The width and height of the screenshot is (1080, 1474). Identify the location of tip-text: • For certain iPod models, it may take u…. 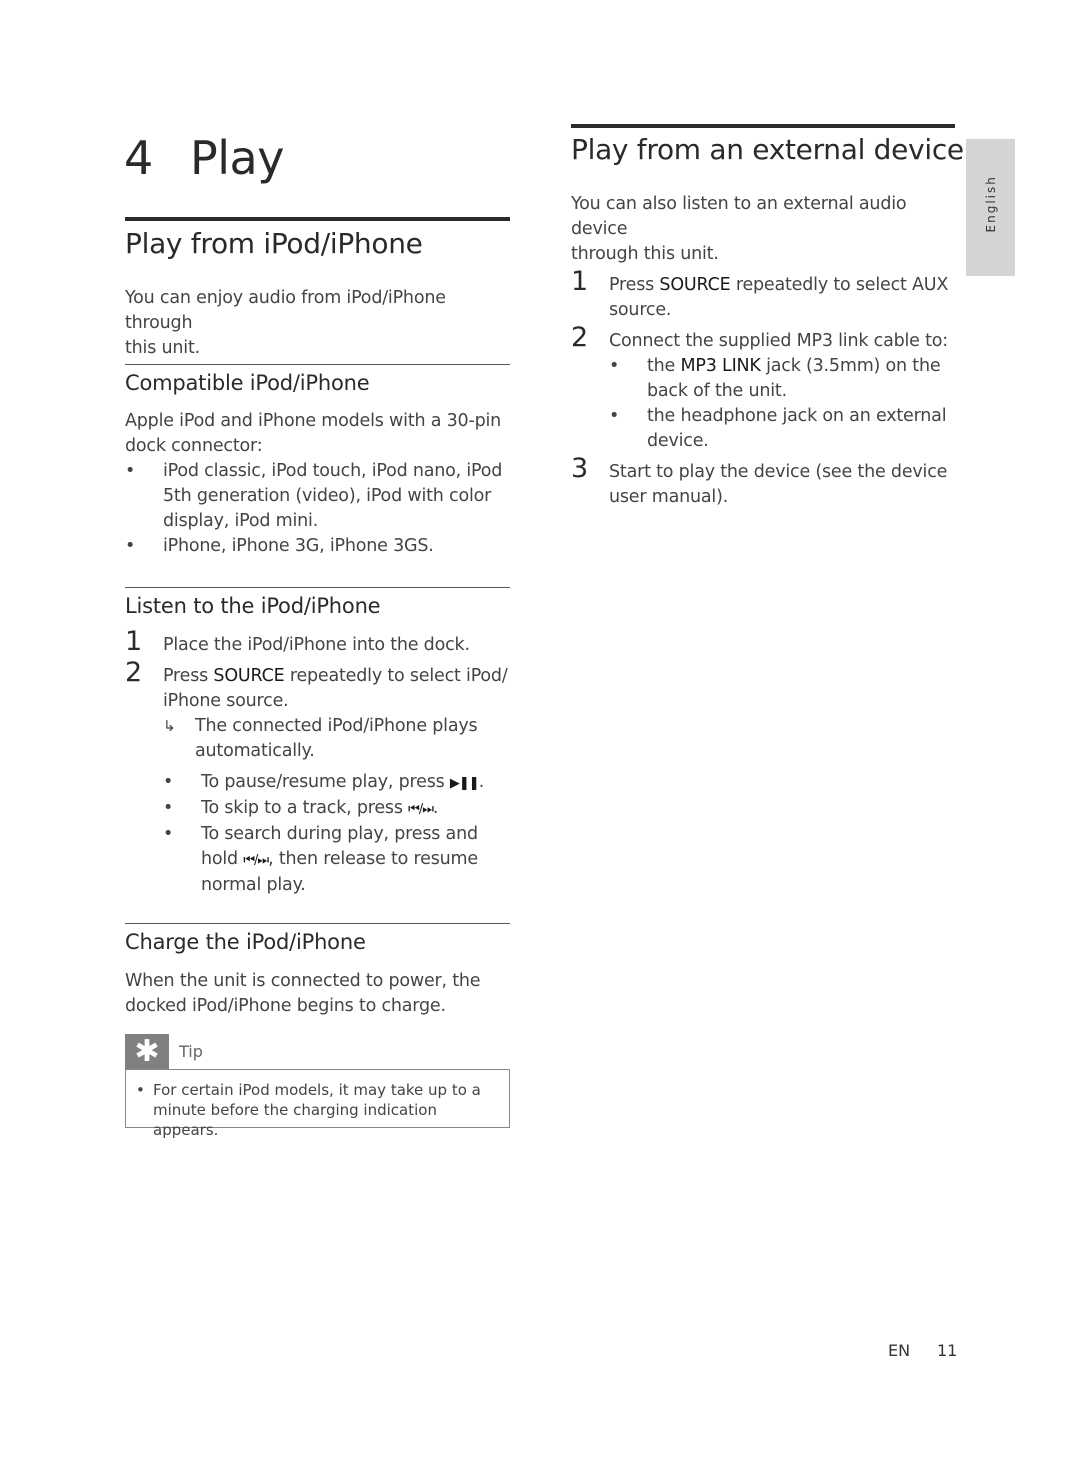
(321, 1110).